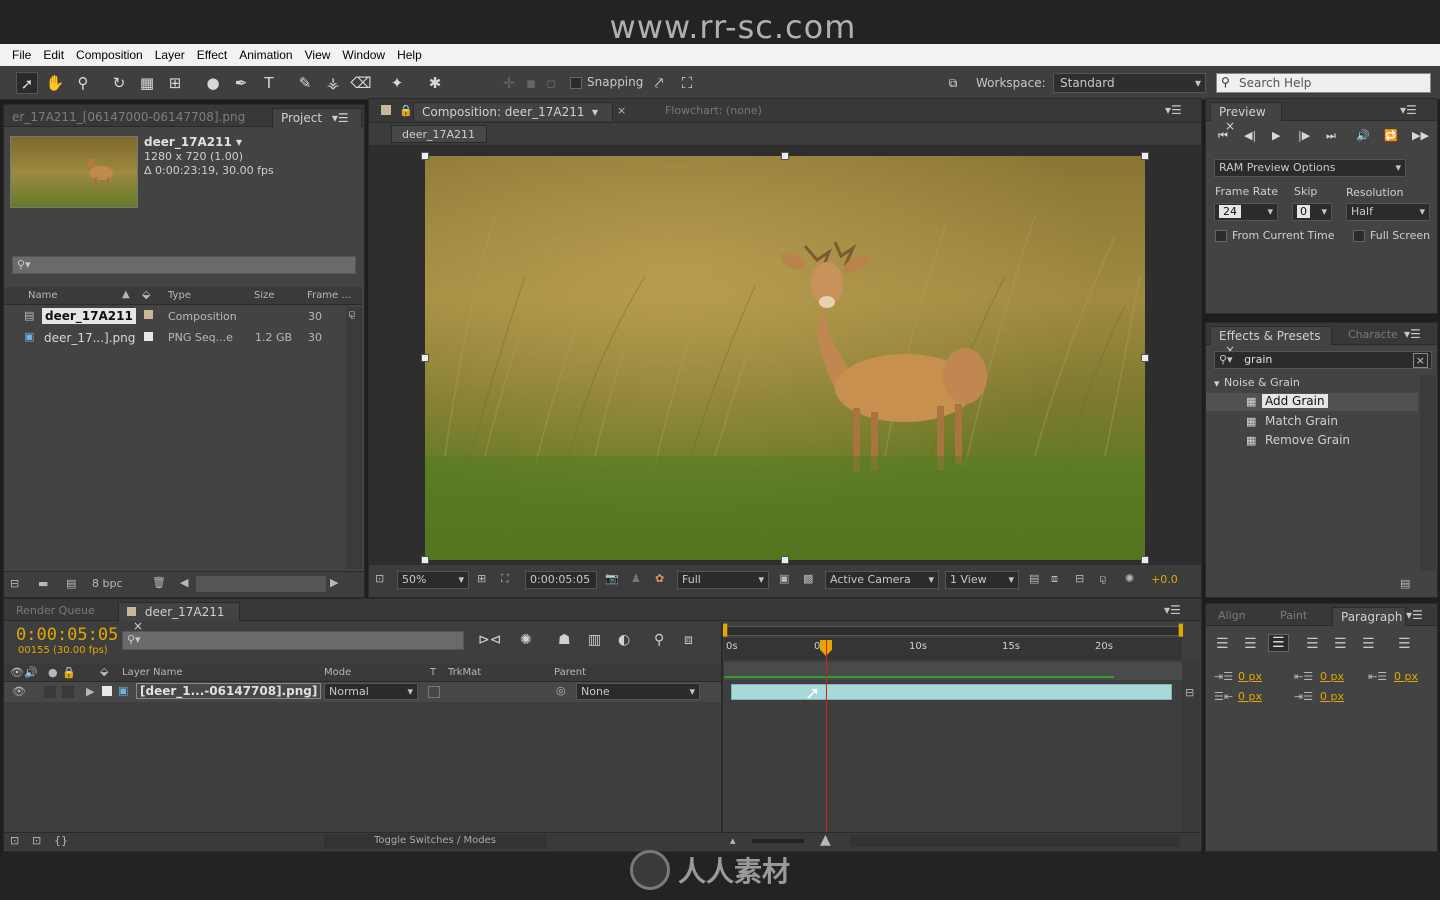 This screenshot has height=900, width=1440. Describe the element at coordinates (1232, 615) in the screenshot. I see `tab-align: Align` at that location.